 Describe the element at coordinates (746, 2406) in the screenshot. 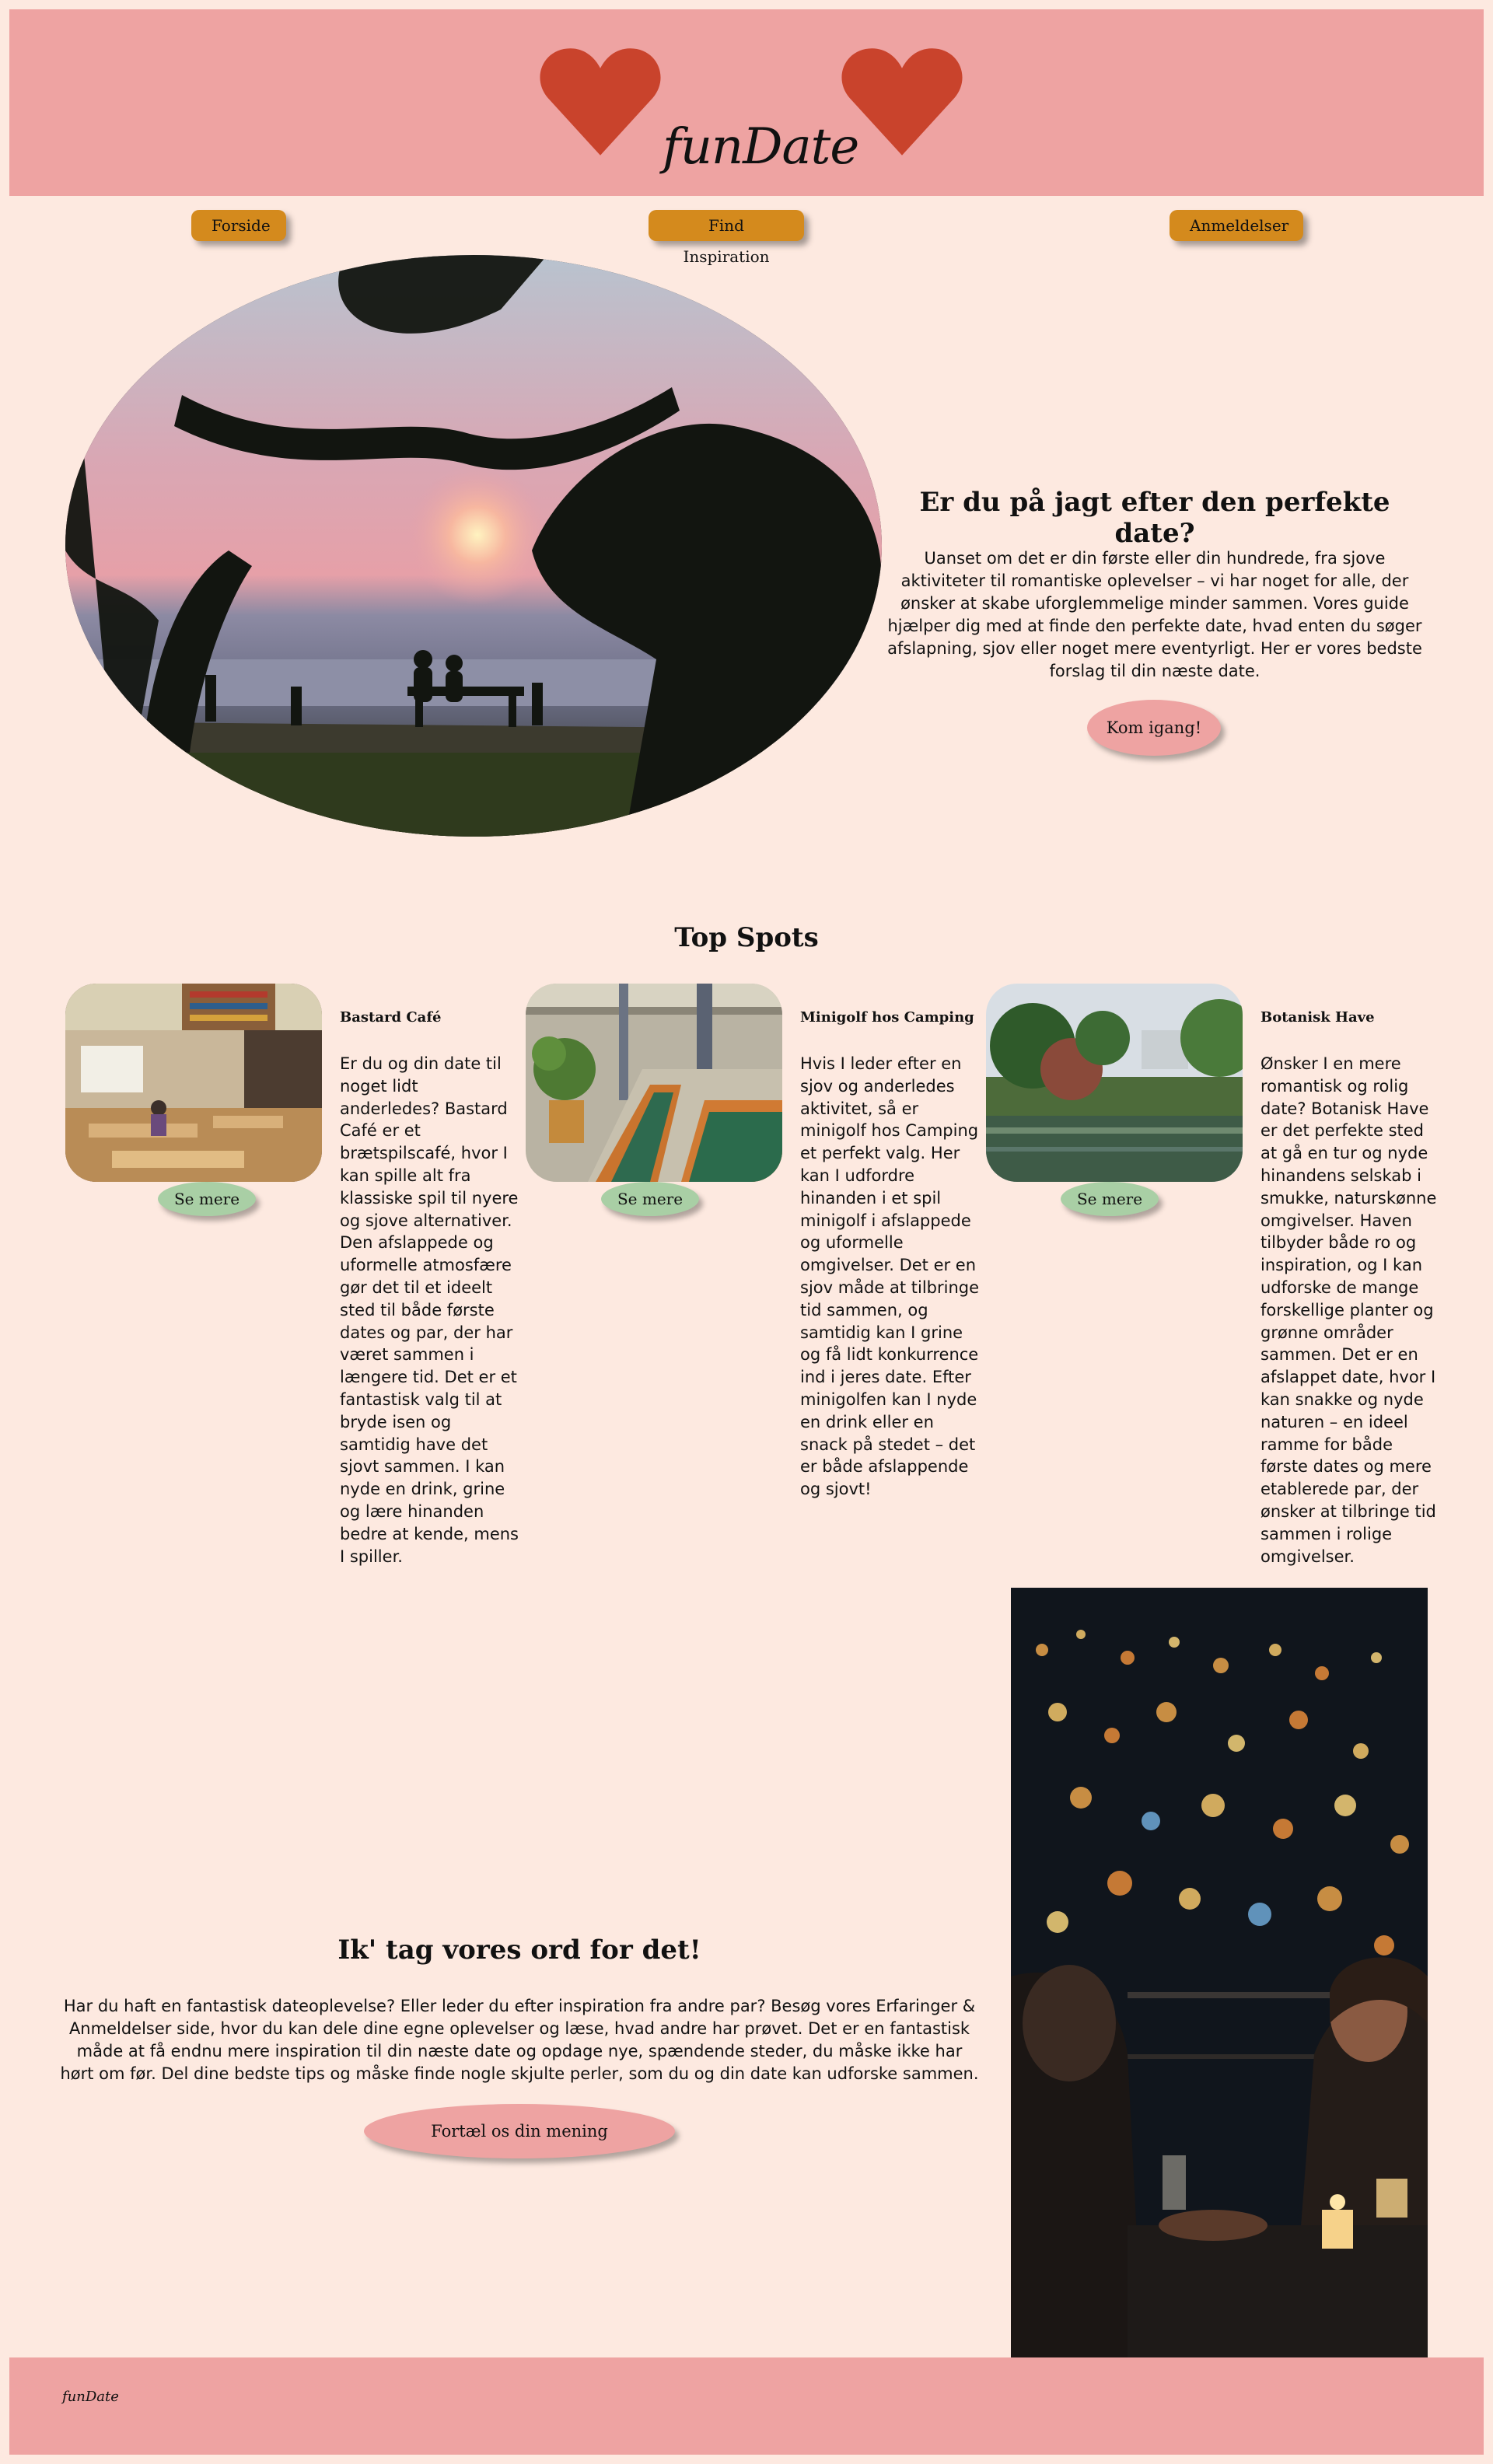

I see `site-footer: funDate` at that location.